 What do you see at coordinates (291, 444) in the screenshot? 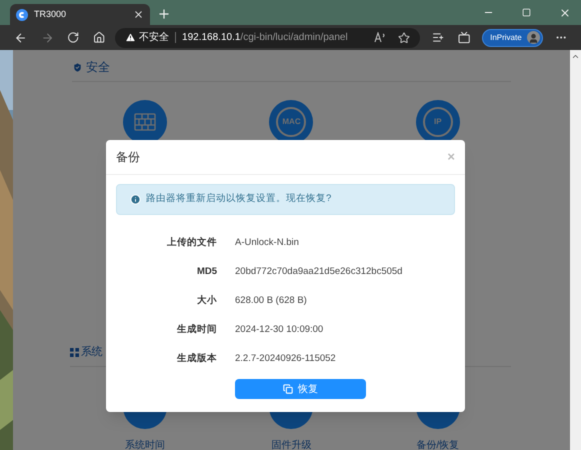
I see `feature-label: 固件升级` at bounding box center [291, 444].